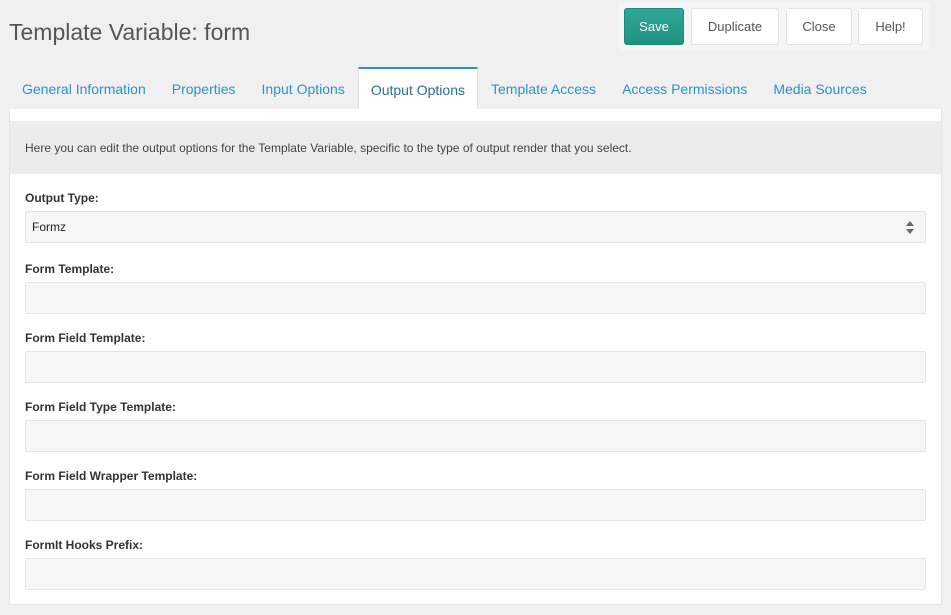 The width and height of the screenshot is (951, 615). What do you see at coordinates (475, 298) in the screenshot?
I see `form-template-input` at bounding box center [475, 298].